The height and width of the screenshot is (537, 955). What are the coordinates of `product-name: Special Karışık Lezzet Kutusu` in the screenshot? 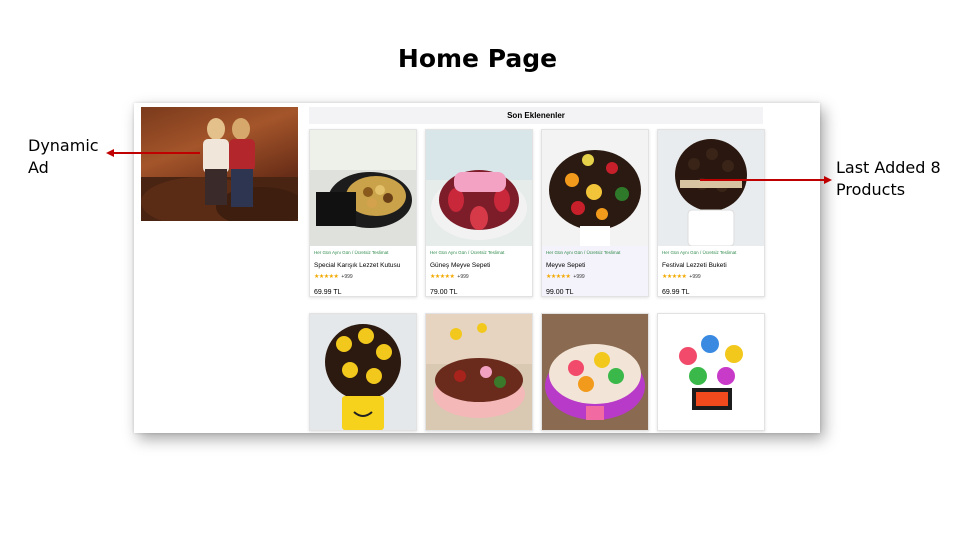 It's located at (365, 265).